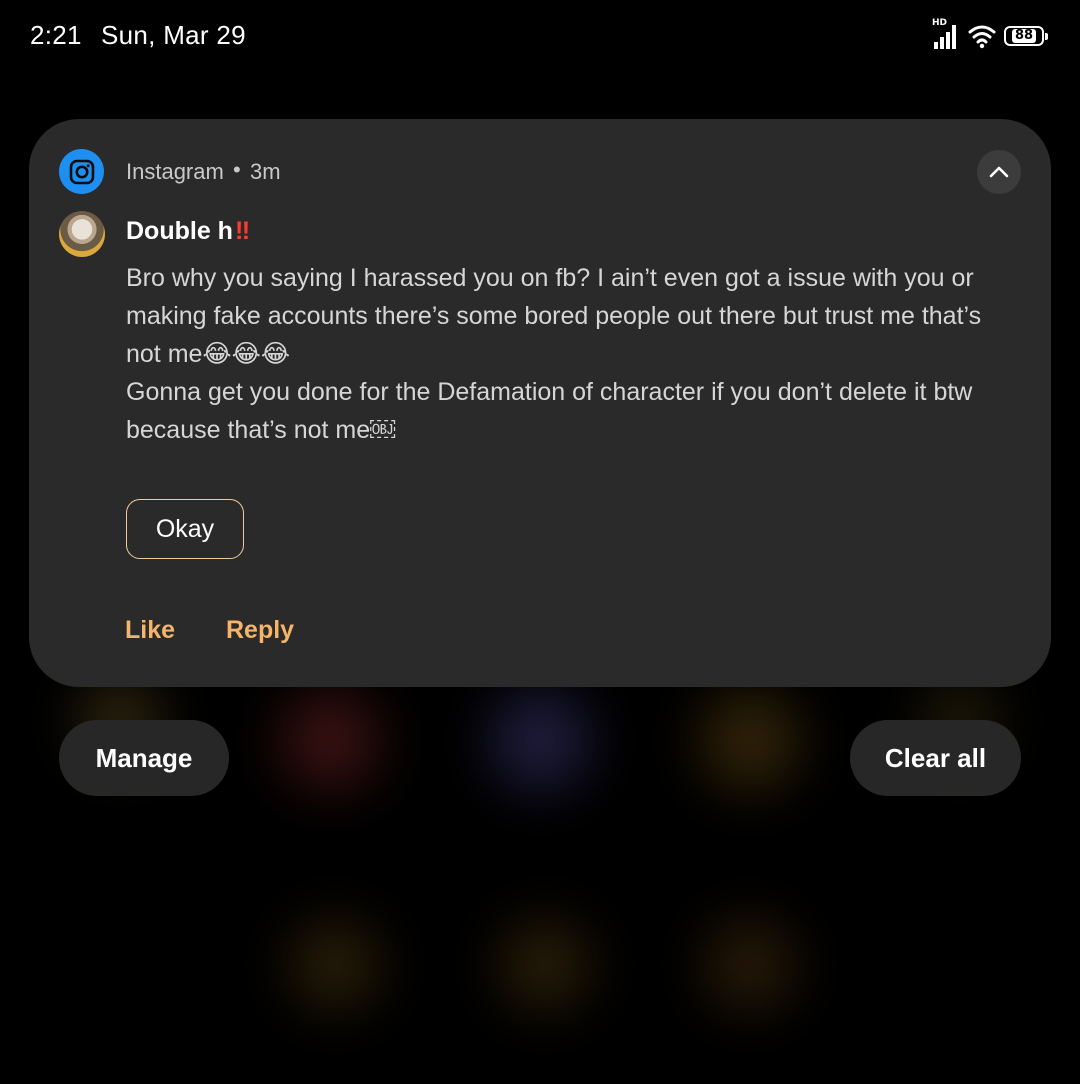 The height and width of the screenshot is (1084, 1080). Describe the element at coordinates (242, 231) in the screenshot. I see `double-exclamation-icon: ‼` at that location.